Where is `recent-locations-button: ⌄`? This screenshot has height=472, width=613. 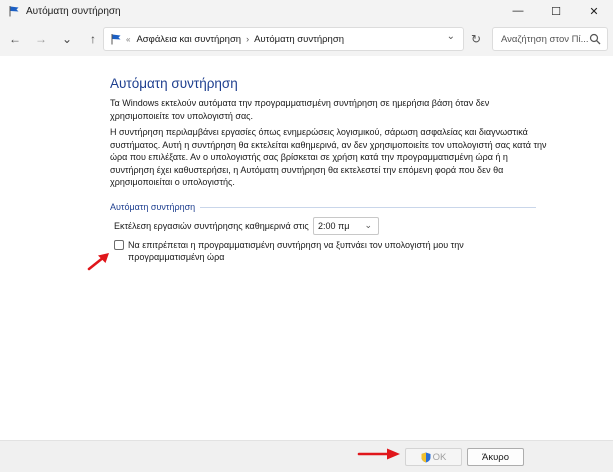
recent-locations-button: ⌄ is located at coordinates (67, 39).